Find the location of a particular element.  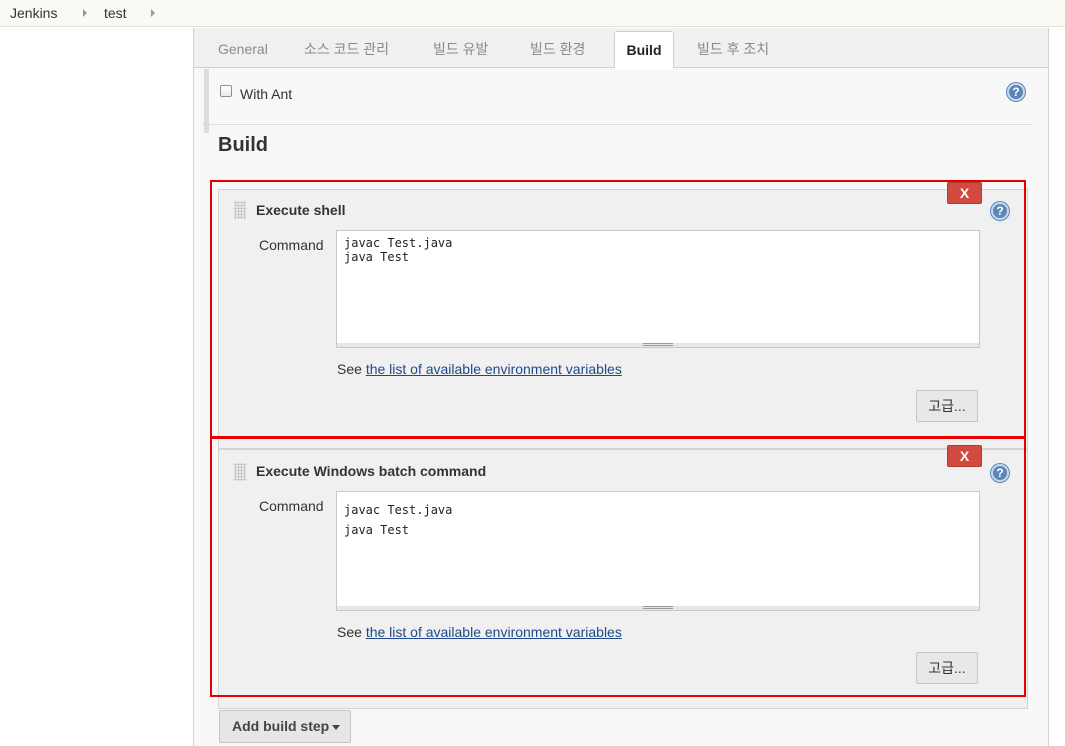

breadcrumb: Jenkins test is located at coordinates (532, 13).